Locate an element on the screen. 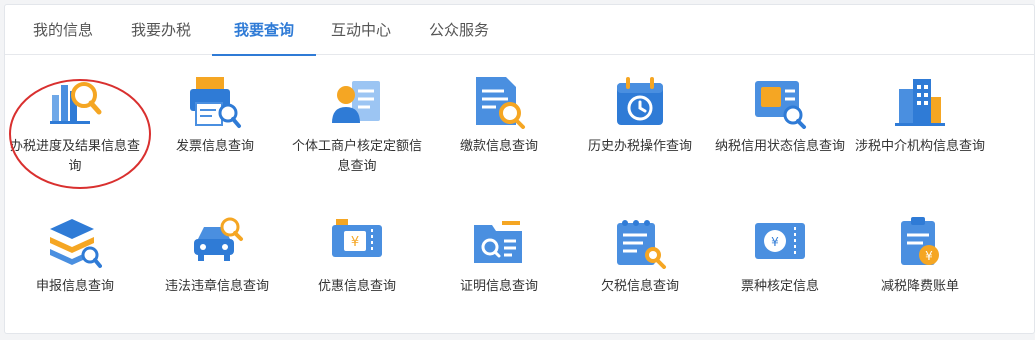 The width and height of the screenshot is (1035, 340). item-preferential-query: ¥ 优惠信息查询 is located at coordinates (357, 255).